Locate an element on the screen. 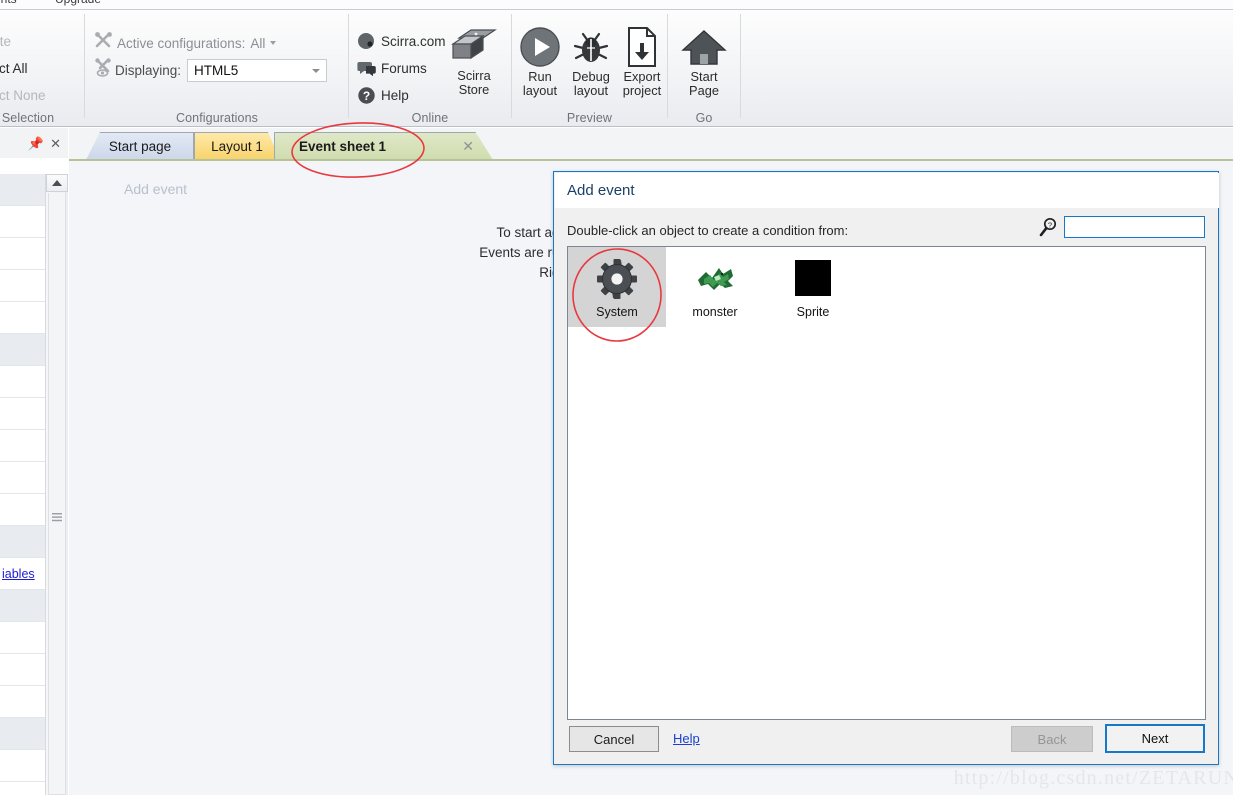 This screenshot has height=795, width=1233. active-configurations-value: All is located at coordinates (257, 43).